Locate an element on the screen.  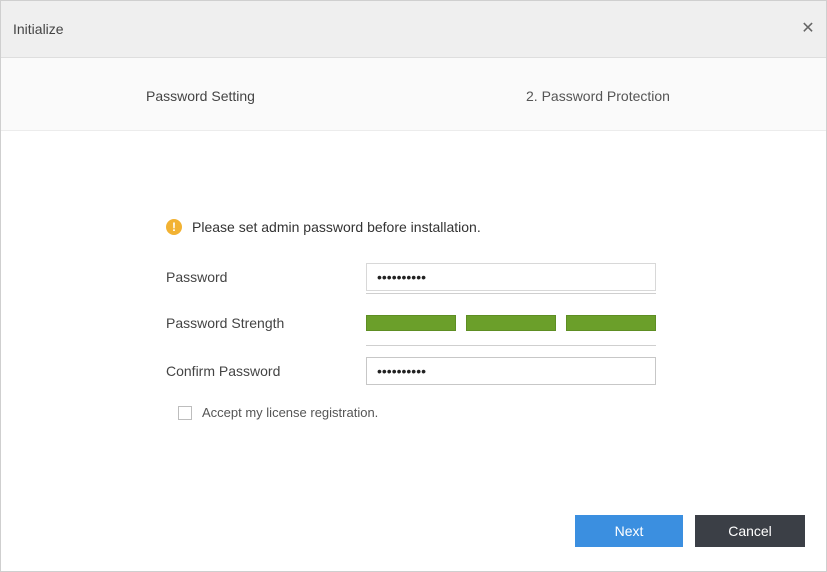
next-button: Next is located at coordinates (629, 531).